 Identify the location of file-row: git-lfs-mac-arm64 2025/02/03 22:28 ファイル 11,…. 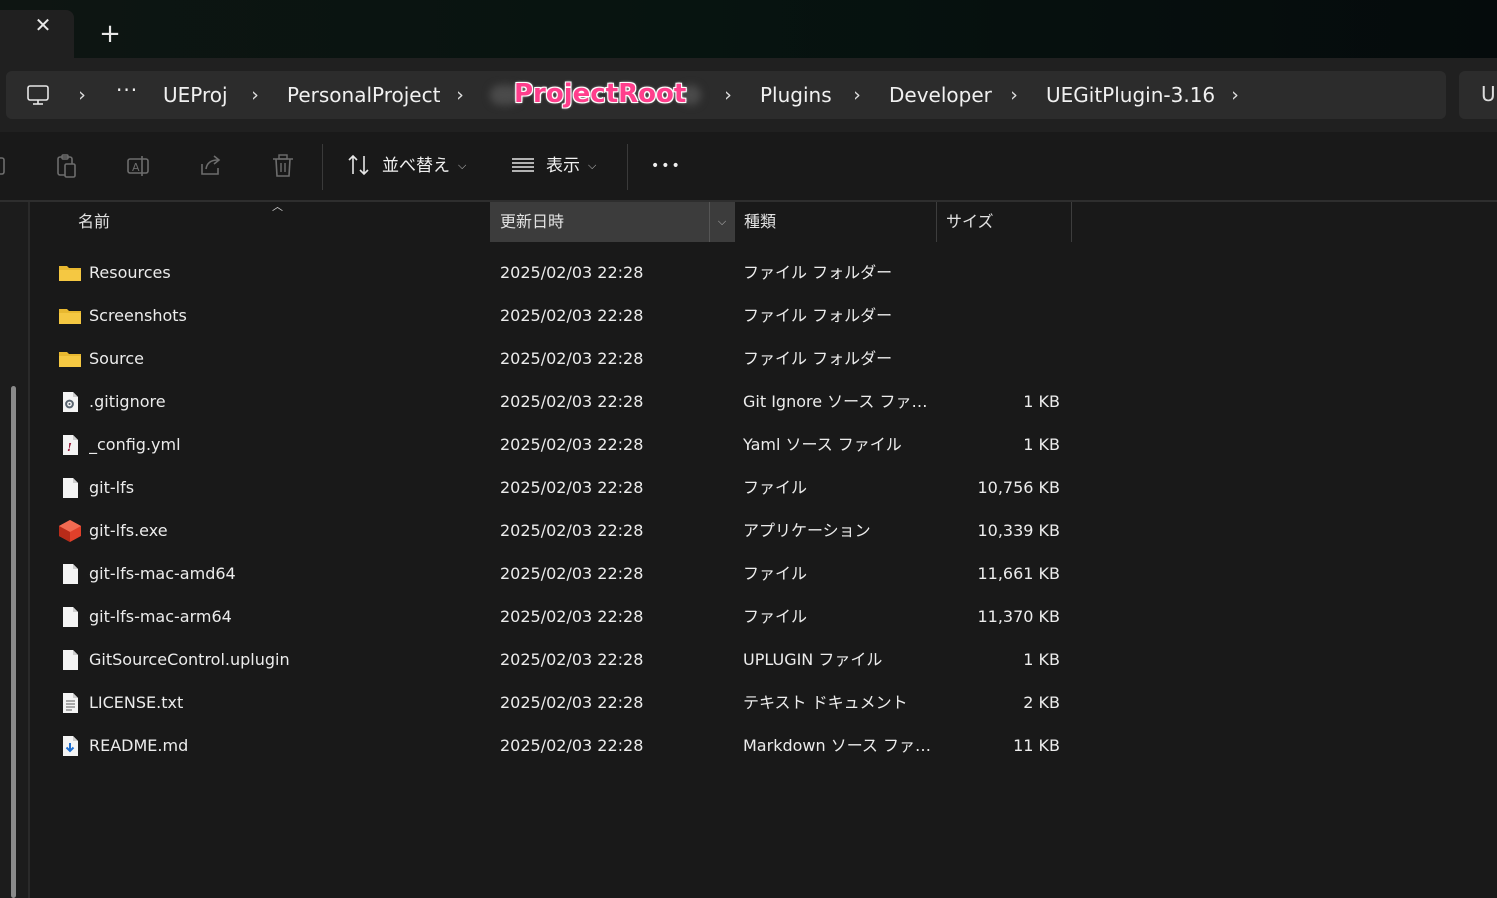
(558, 616).